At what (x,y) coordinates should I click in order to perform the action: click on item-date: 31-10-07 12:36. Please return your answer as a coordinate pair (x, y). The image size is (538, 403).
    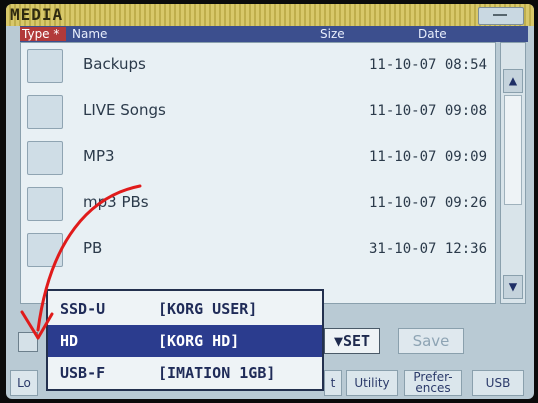
    Looking at the image, I should click on (428, 249).